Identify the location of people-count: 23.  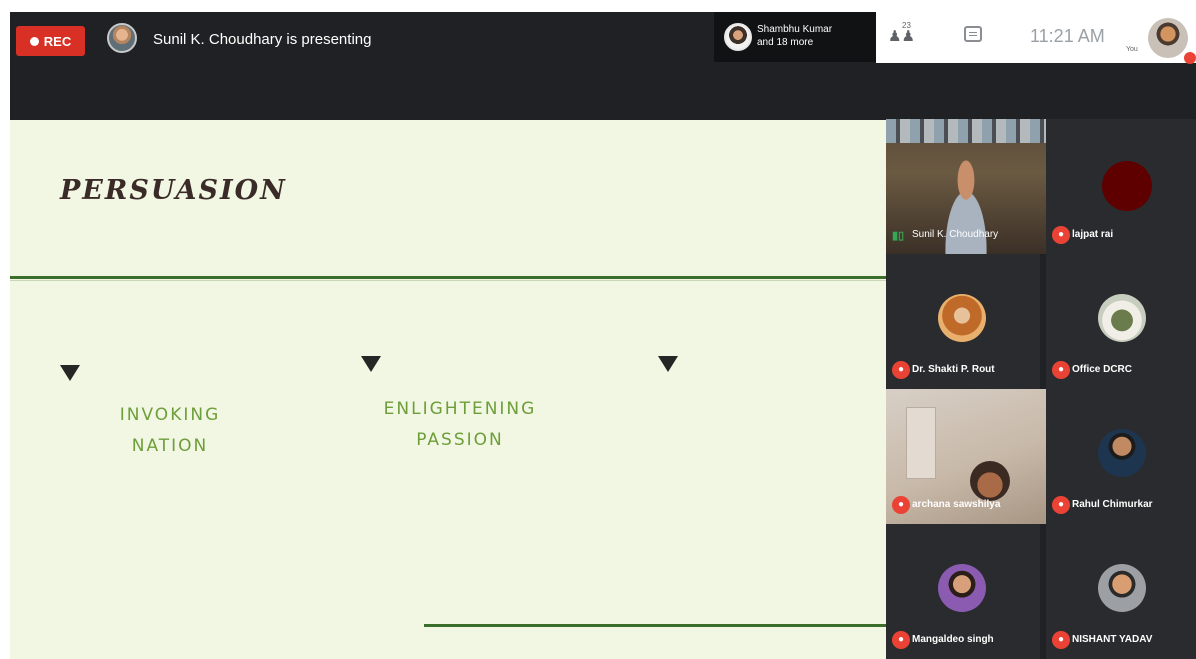
(906, 25).